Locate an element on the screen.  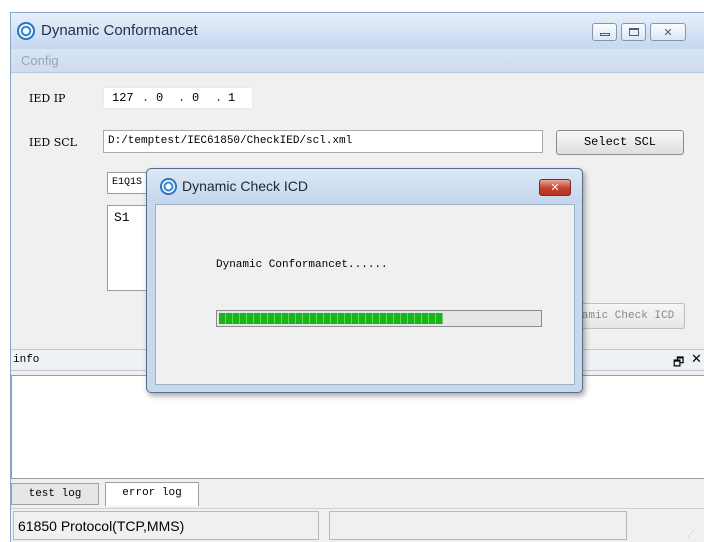
close-button: ✕ is located at coordinates (668, 32).